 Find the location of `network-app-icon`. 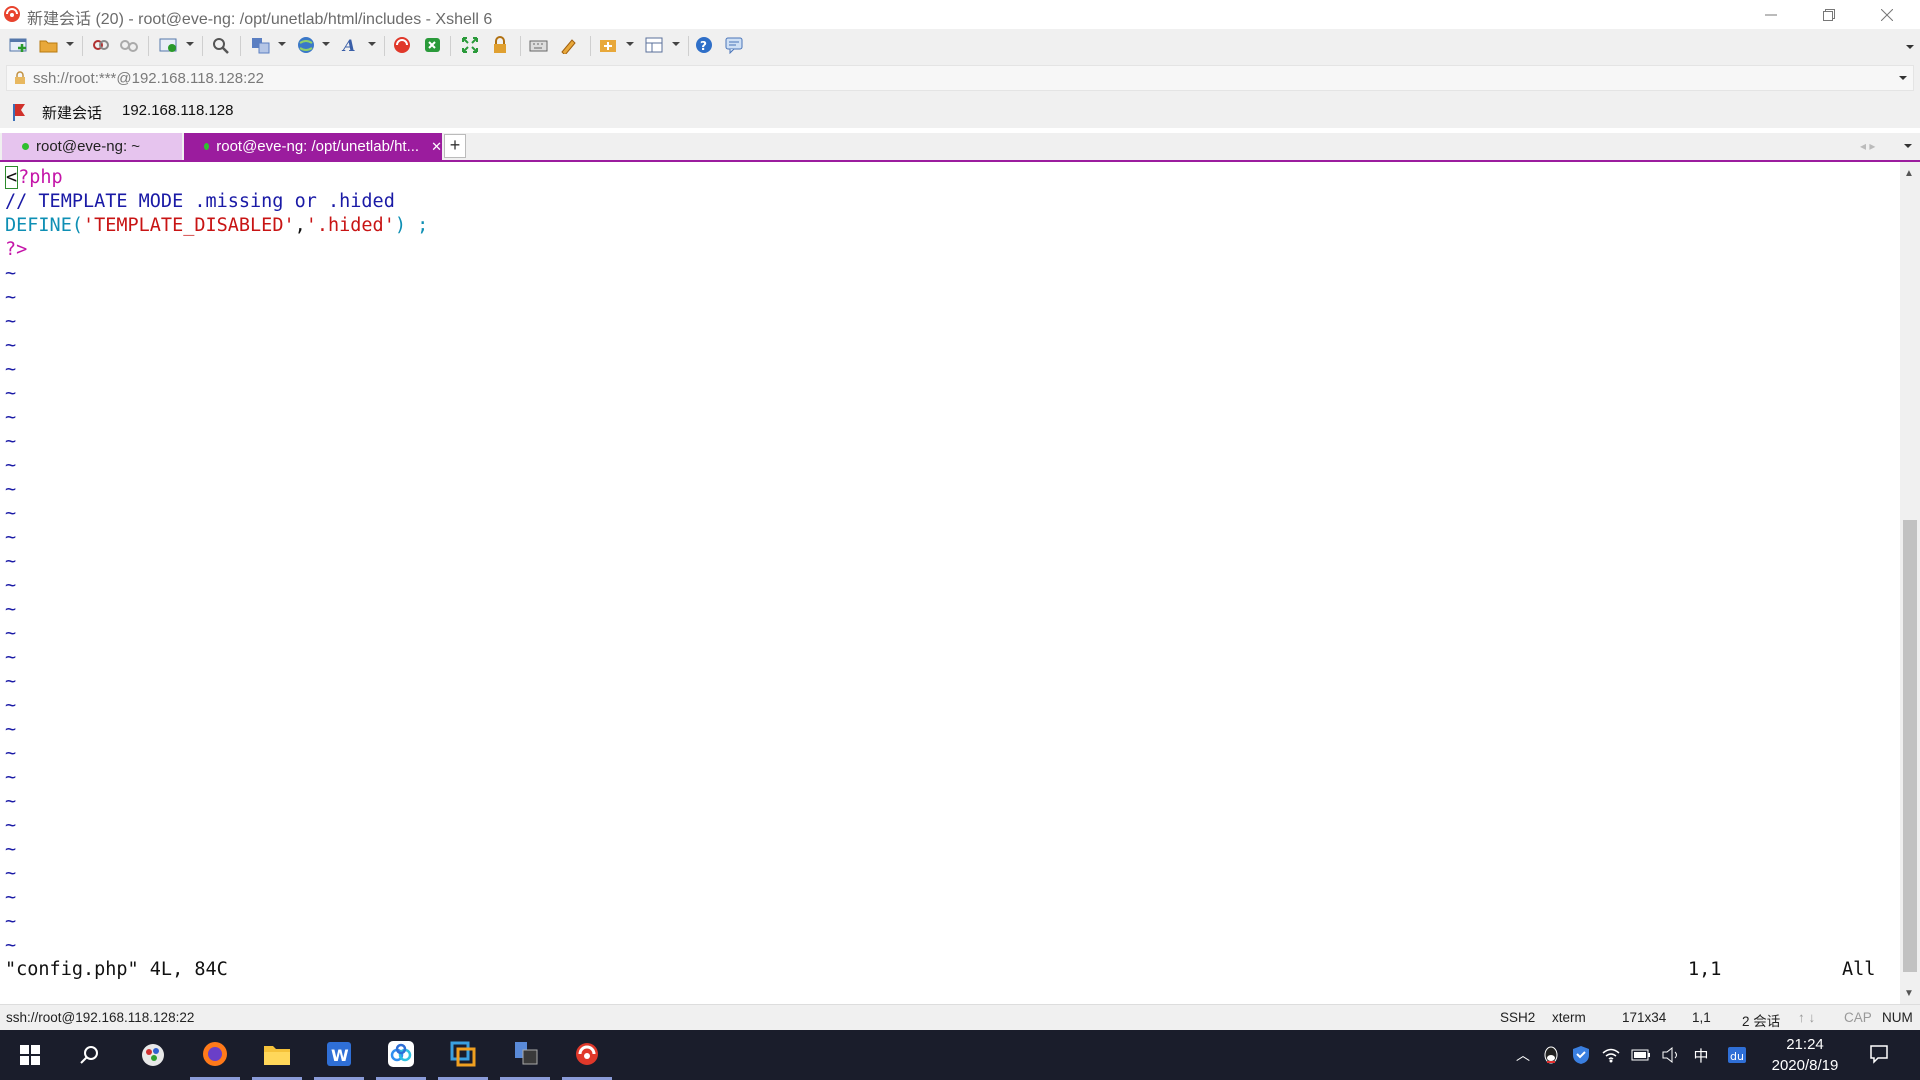

network-app-icon is located at coordinates (525, 1055).